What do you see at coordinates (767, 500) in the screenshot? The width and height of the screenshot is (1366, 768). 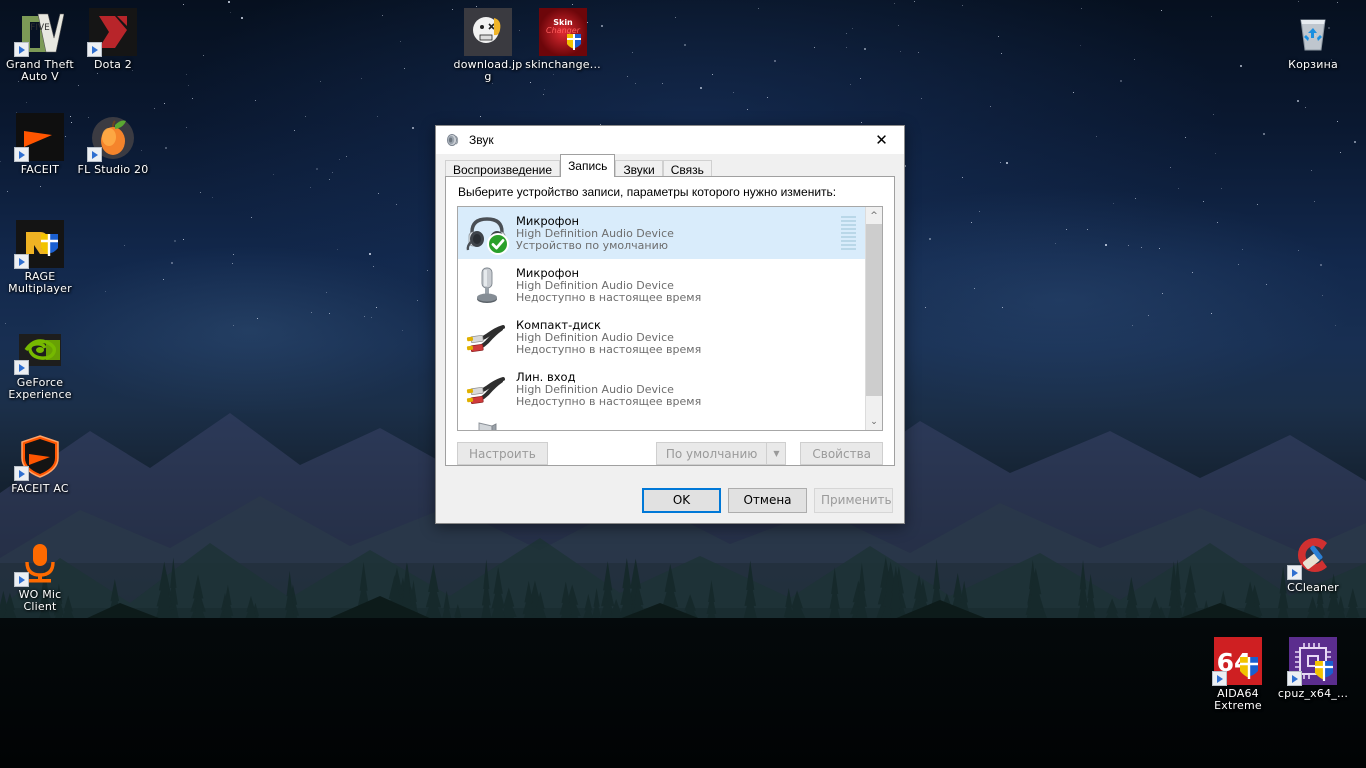 I see `cancel-button: Отмена` at bounding box center [767, 500].